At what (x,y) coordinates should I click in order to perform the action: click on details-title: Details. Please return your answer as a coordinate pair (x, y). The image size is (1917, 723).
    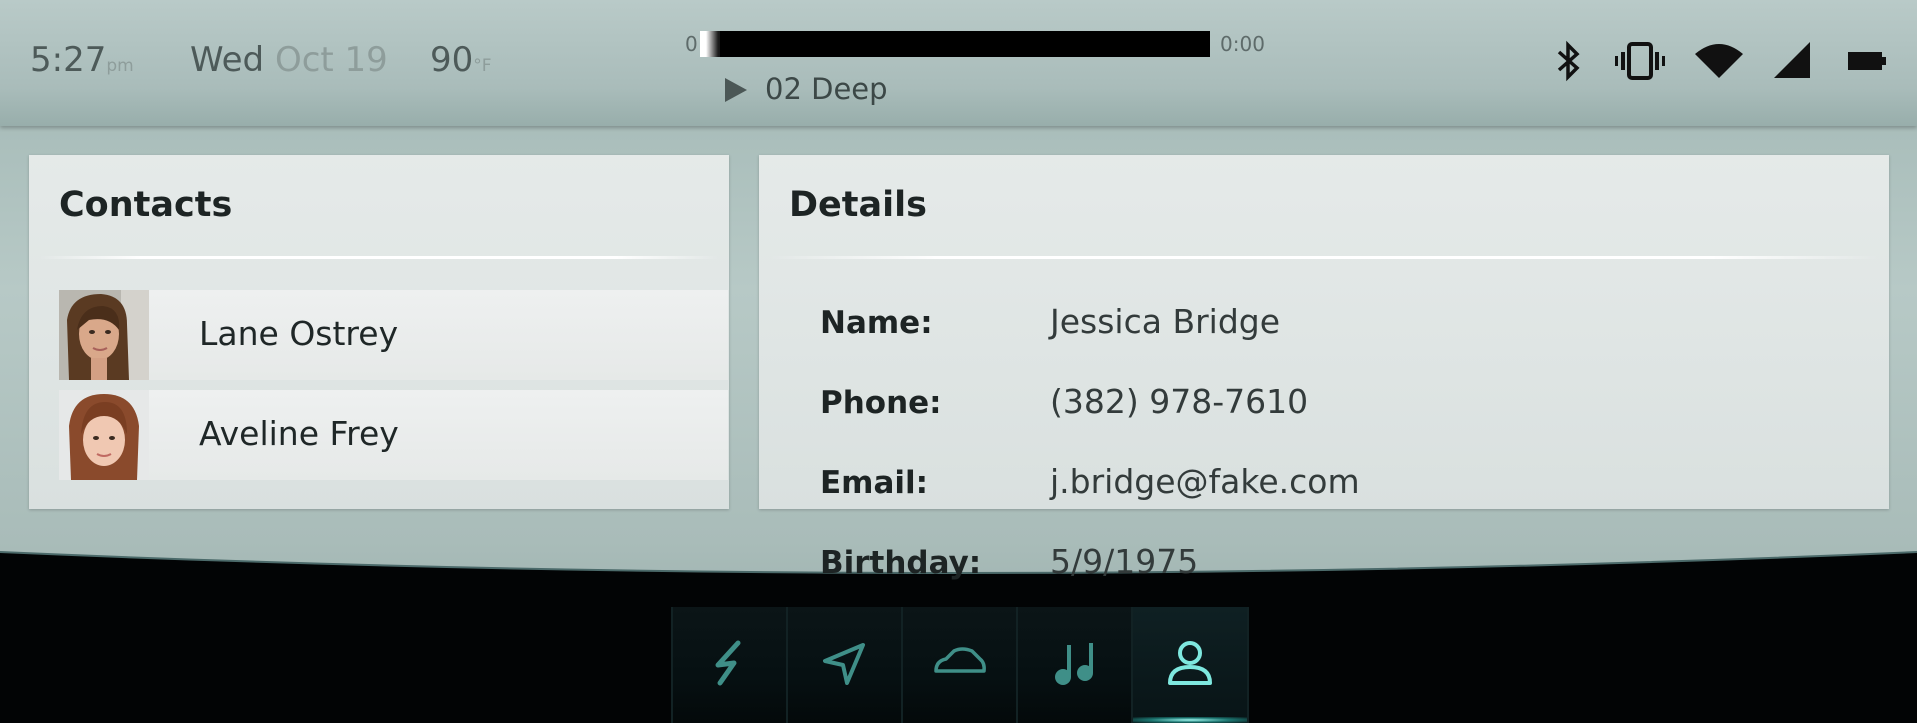
    Looking at the image, I should click on (858, 205).